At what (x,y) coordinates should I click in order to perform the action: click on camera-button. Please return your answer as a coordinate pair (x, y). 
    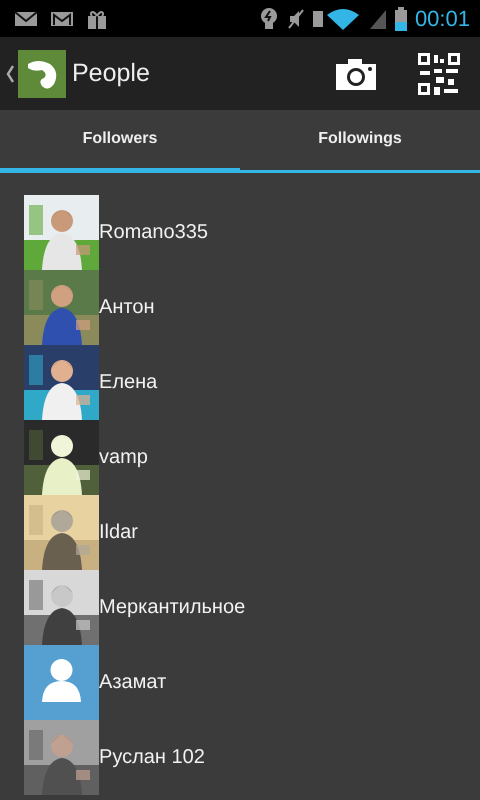
    Looking at the image, I should click on (356, 74).